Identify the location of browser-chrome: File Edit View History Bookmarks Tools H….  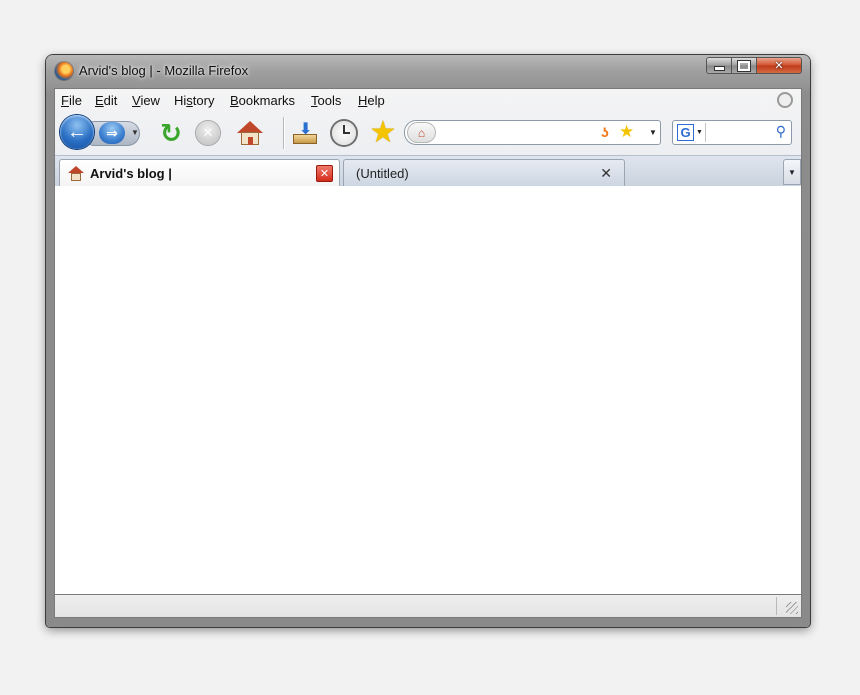
(428, 138).